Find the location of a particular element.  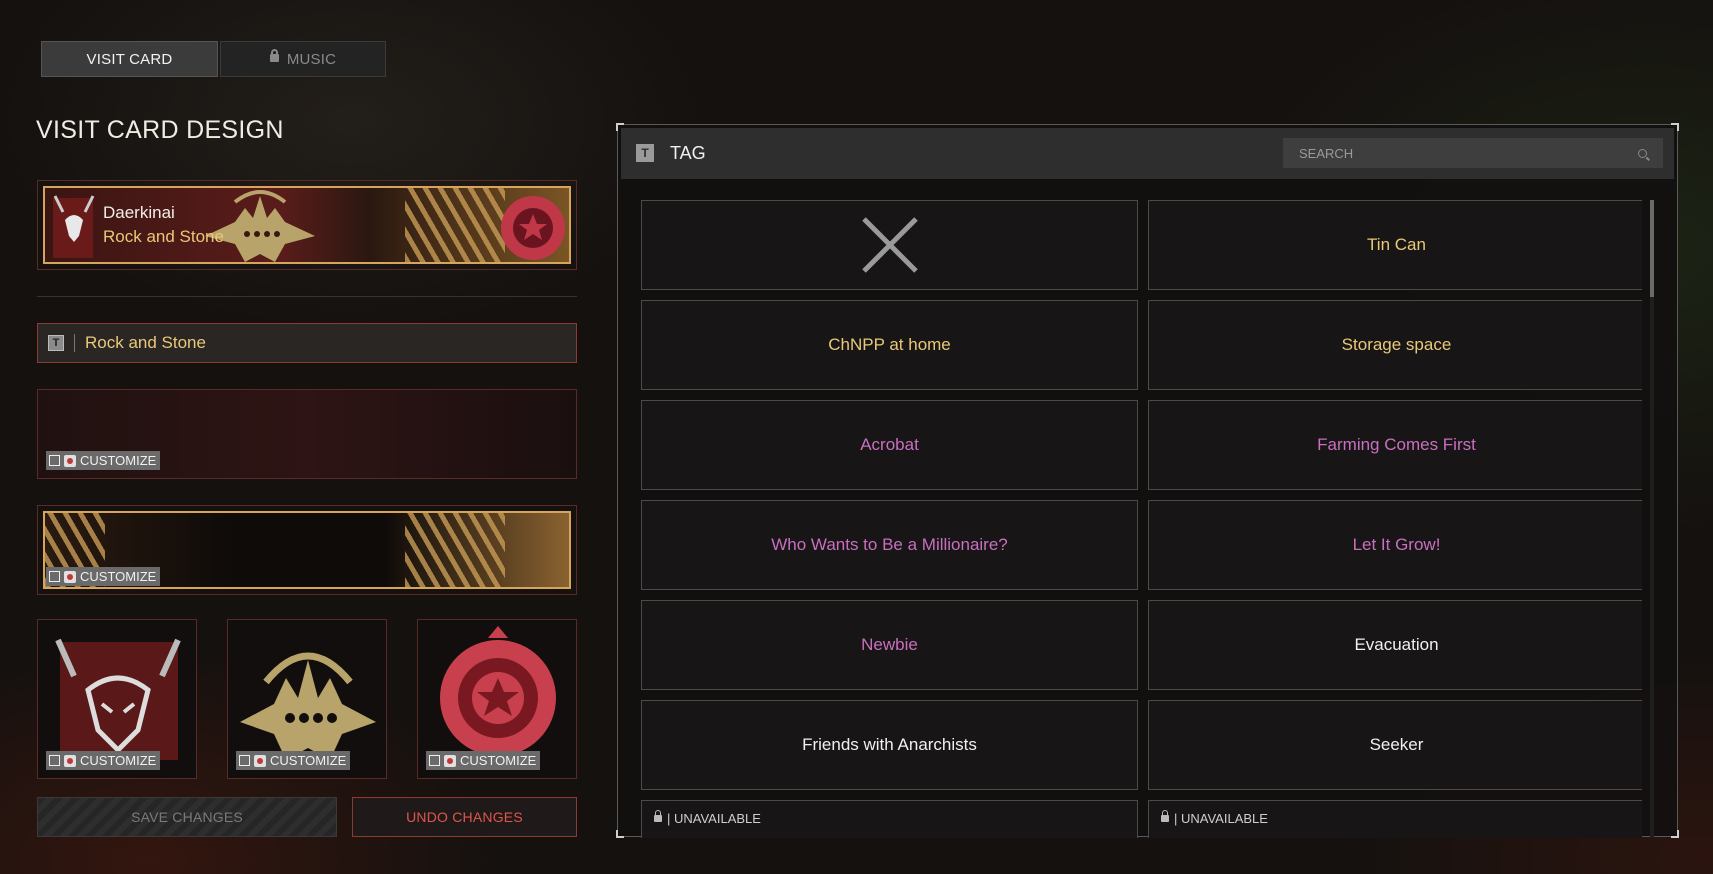

tag-option: Acrobat is located at coordinates (889, 445).